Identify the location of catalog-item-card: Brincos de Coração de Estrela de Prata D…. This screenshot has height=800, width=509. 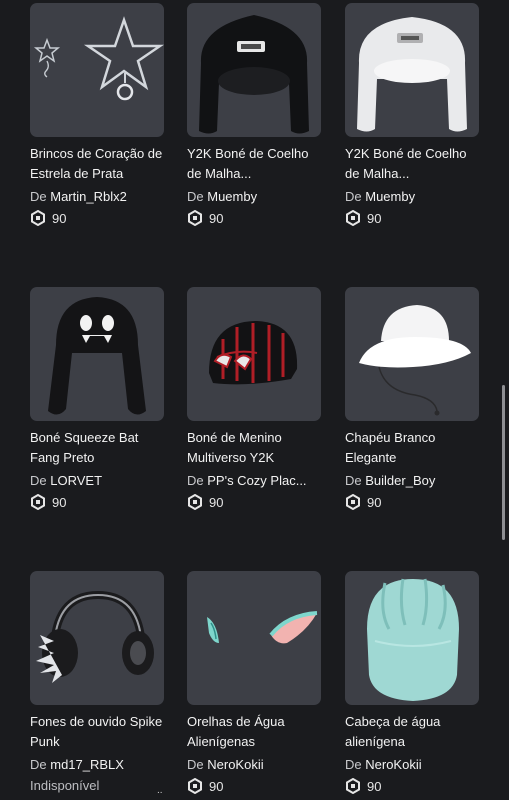
(100, 115).